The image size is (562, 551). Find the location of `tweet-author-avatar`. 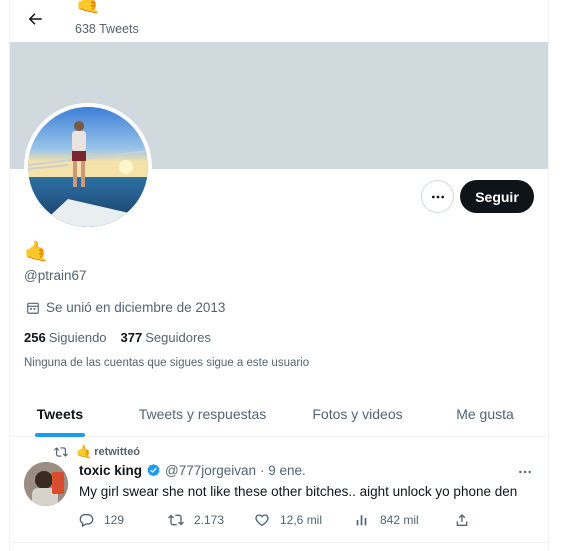

tweet-author-avatar is located at coordinates (46, 484).